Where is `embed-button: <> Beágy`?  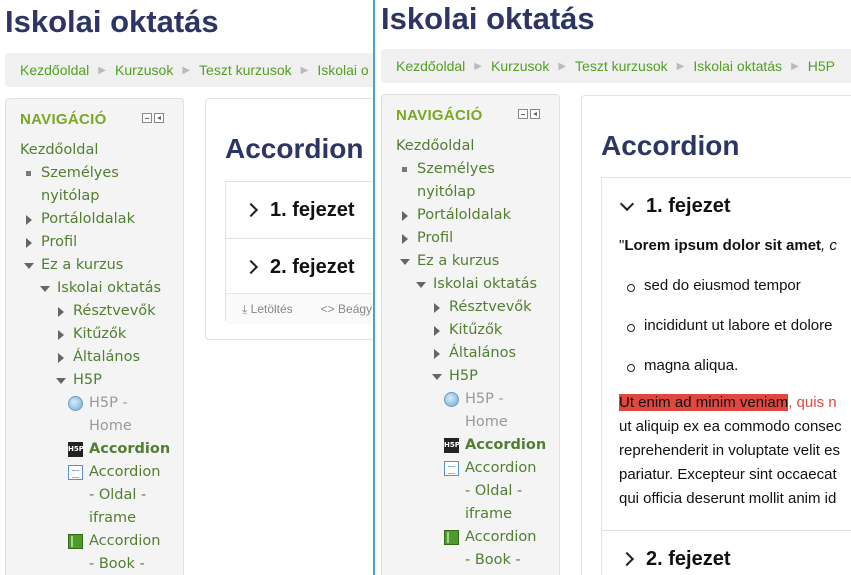
embed-button: <> Beágy is located at coordinates (350, 309).